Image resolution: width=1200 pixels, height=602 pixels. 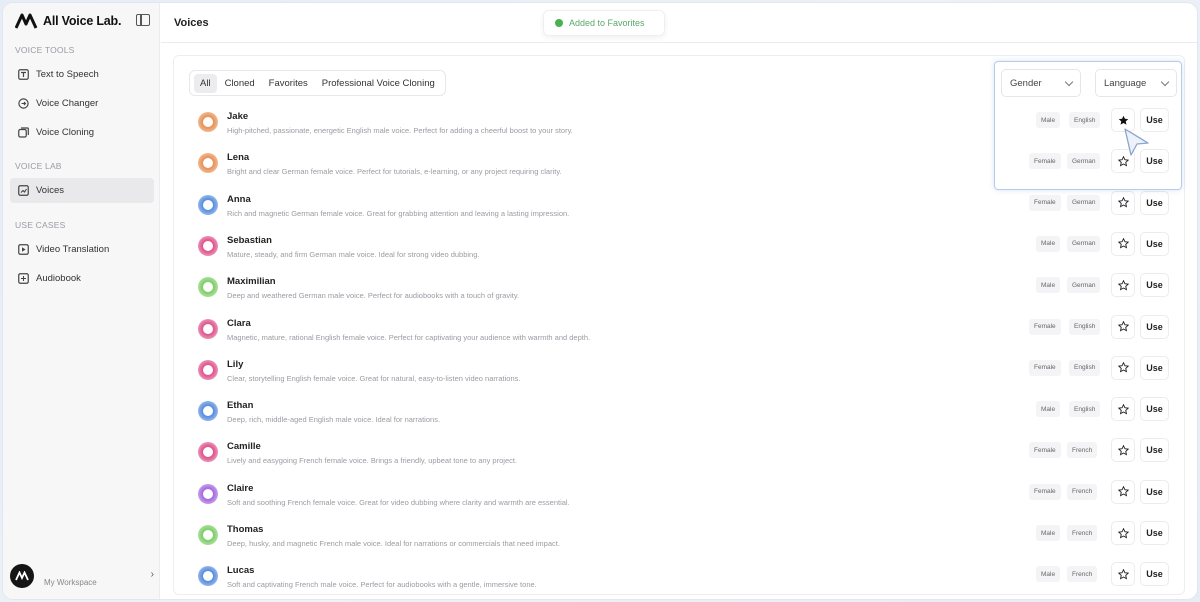 I want to click on sidebar-item-voices: Voices, so click(x=82, y=190).